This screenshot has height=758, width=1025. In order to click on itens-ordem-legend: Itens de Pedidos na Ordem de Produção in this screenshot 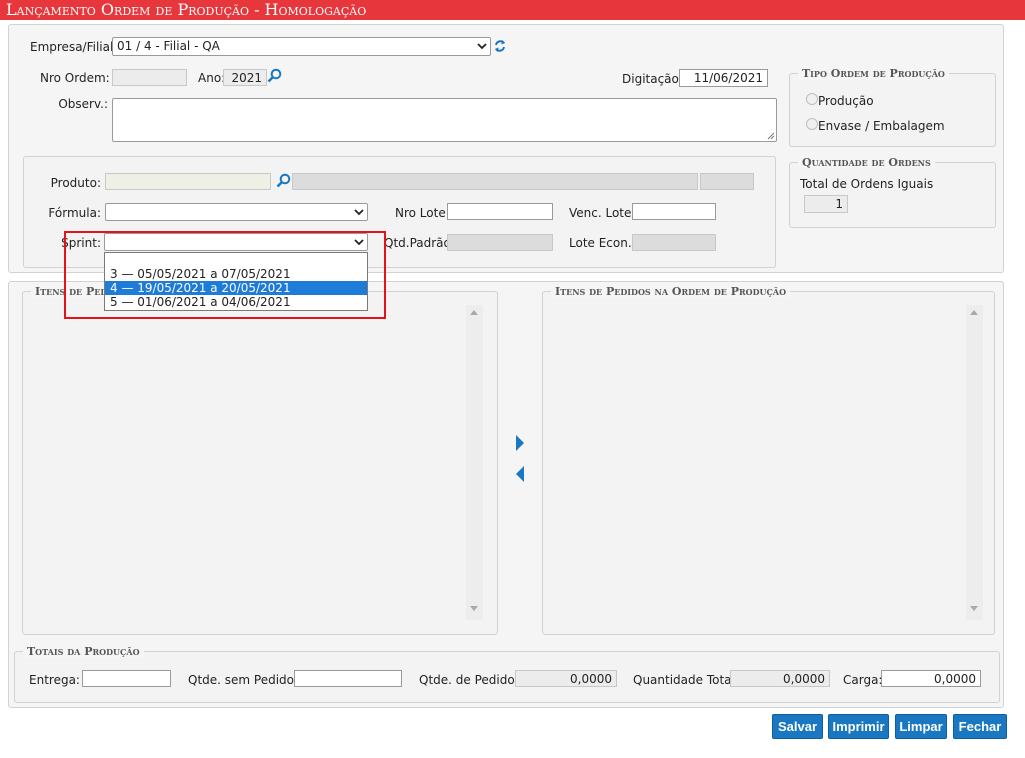, I will do `click(671, 291)`.